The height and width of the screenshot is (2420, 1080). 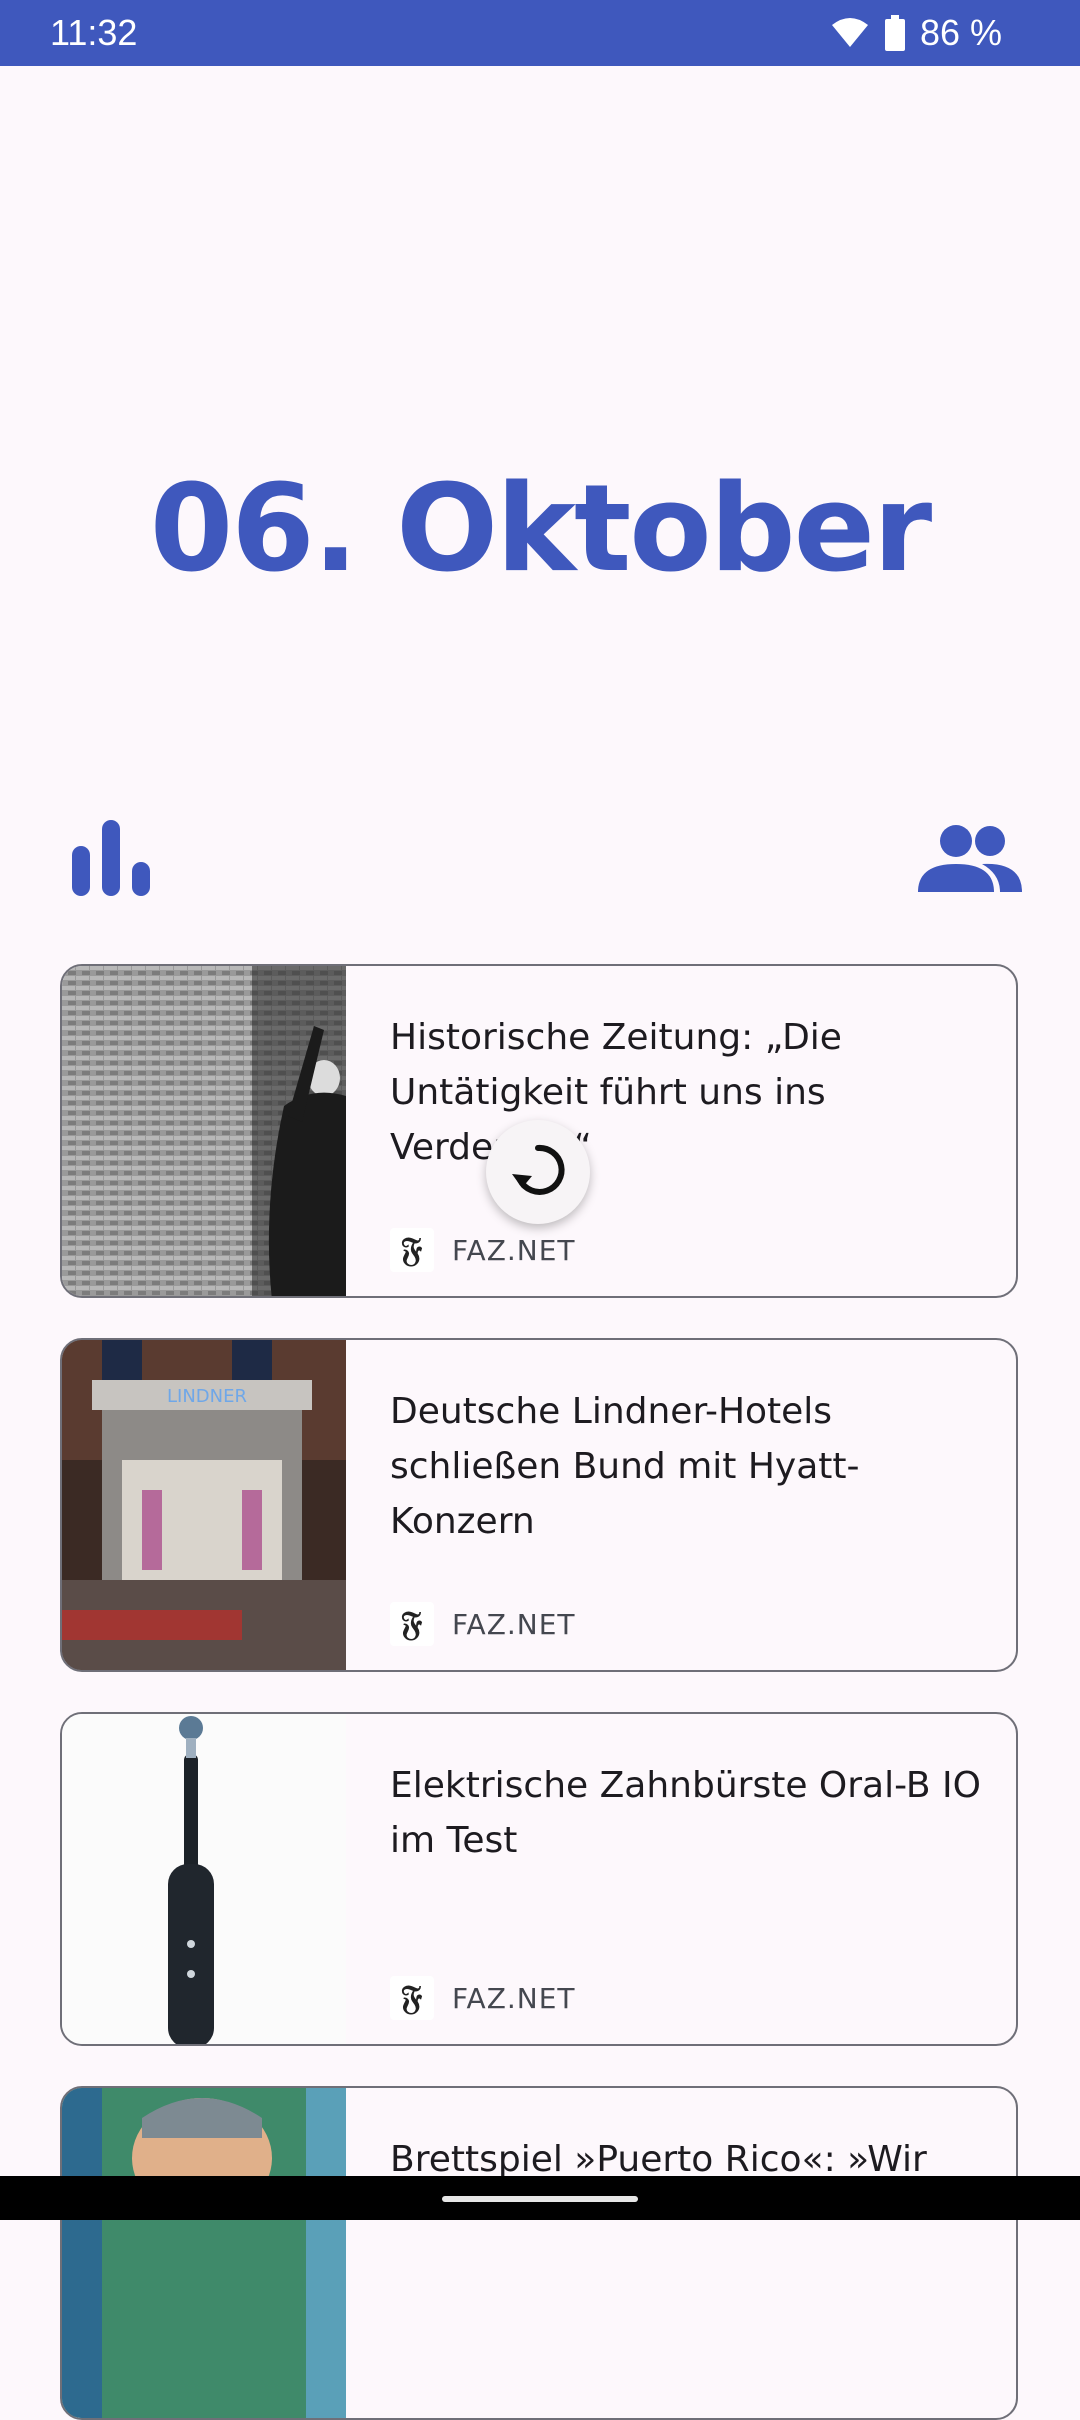 I want to click on refresh-button, so click(x=538, y=1172).